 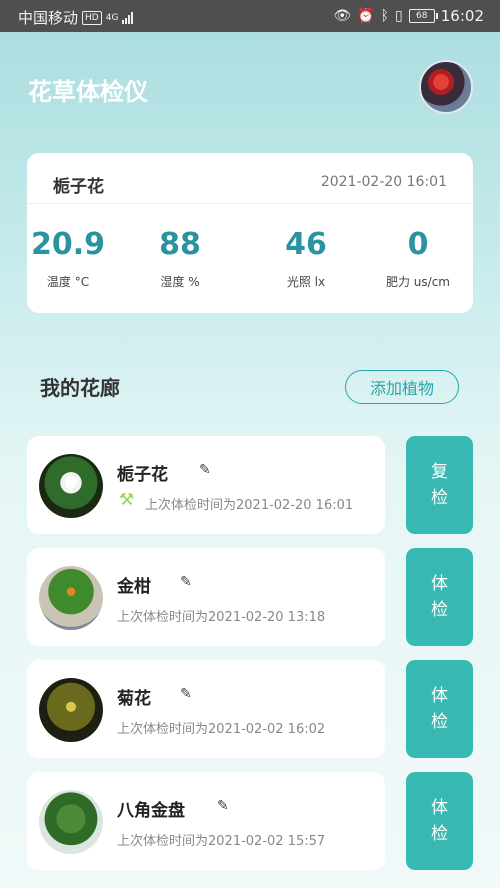 I want to click on metric-value: 46, so click(x=306, y=245).